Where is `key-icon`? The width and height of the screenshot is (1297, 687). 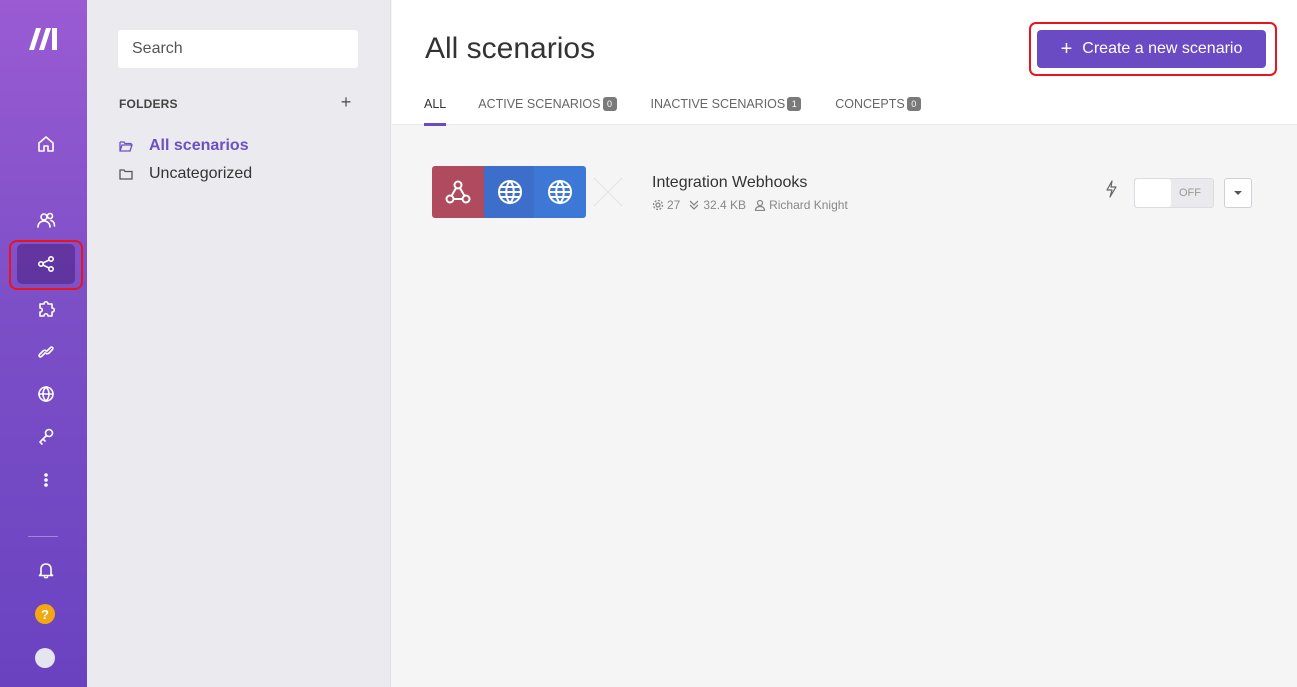 key-icon is located at coordinates (46, 436).